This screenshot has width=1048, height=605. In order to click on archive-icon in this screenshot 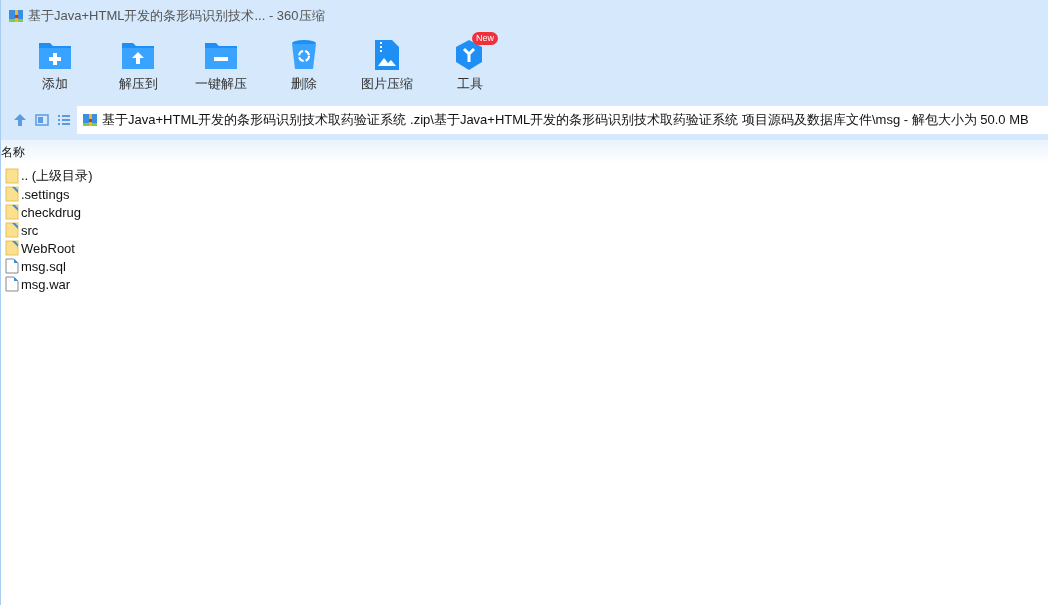, I will do `click(90, 120)`.